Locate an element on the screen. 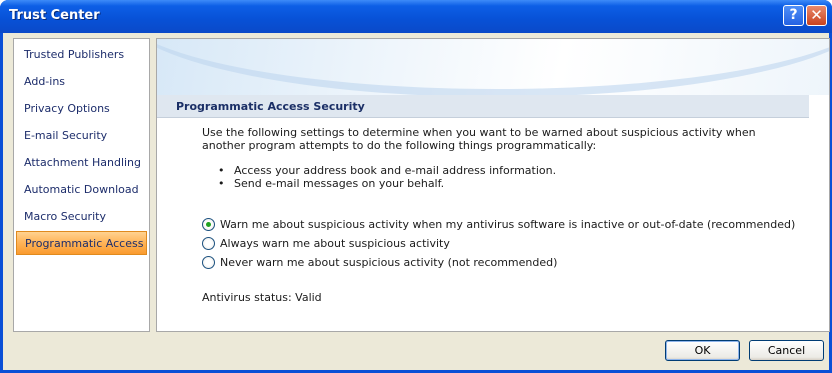 Image resolution: width=832 pixels, height=373 pixels. section-title: Programmatic Access Security is located at coordinates (270, 106).